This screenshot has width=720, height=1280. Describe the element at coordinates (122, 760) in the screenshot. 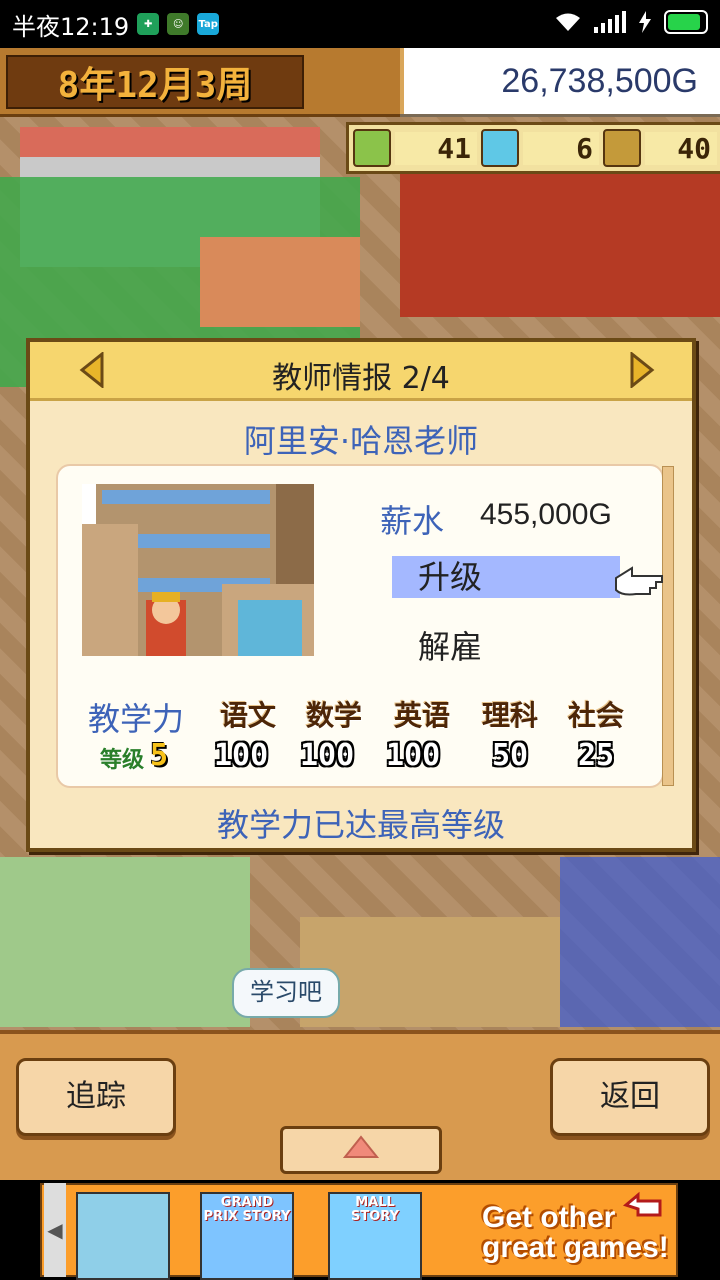

I see `level-label: 等级` at that location.